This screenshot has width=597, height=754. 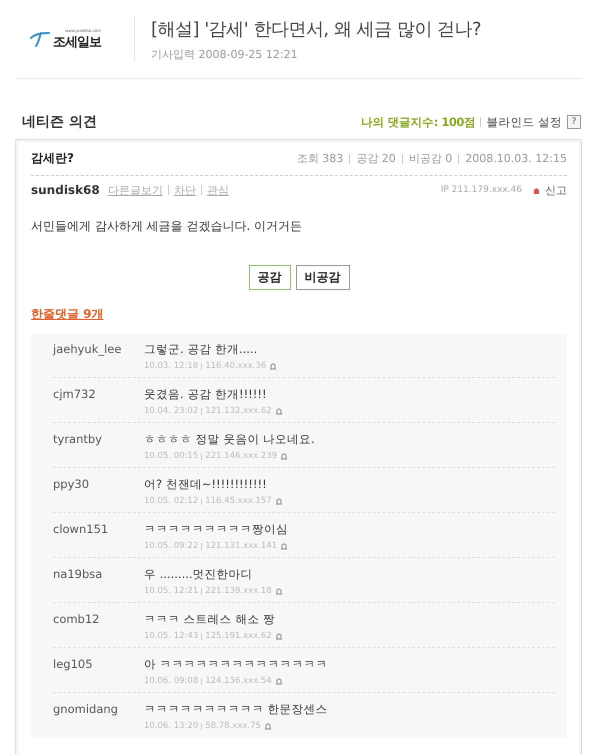 What do you see at coordinates (171, 366) in the screenshot?
I see `reply-time: 10.03. 12:18` at bounding box center [171, 366].